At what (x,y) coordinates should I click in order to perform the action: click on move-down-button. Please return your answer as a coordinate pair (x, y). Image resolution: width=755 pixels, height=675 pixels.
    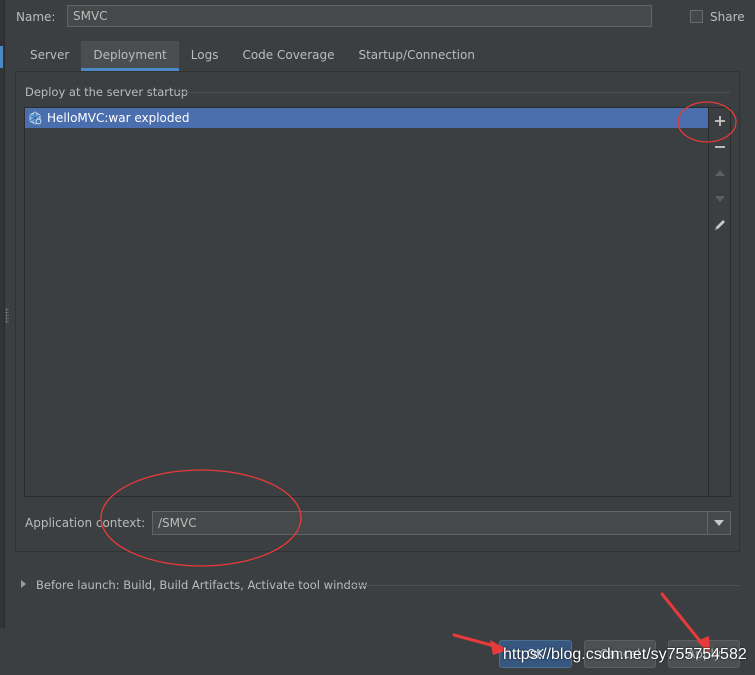
    Looking at the image, I should click on (720, 199).